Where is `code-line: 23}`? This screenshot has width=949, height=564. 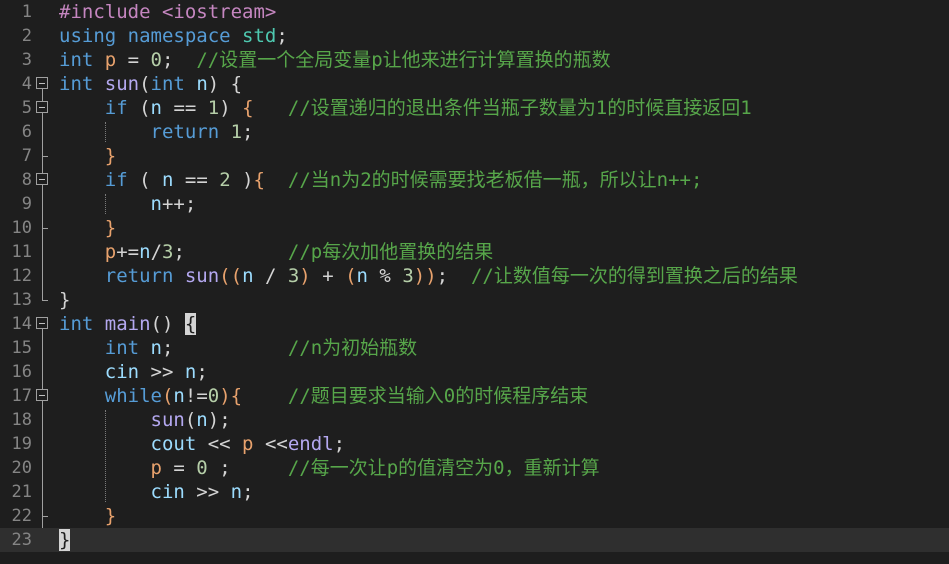
code-line: 23} is located at coordinates (474, 540).